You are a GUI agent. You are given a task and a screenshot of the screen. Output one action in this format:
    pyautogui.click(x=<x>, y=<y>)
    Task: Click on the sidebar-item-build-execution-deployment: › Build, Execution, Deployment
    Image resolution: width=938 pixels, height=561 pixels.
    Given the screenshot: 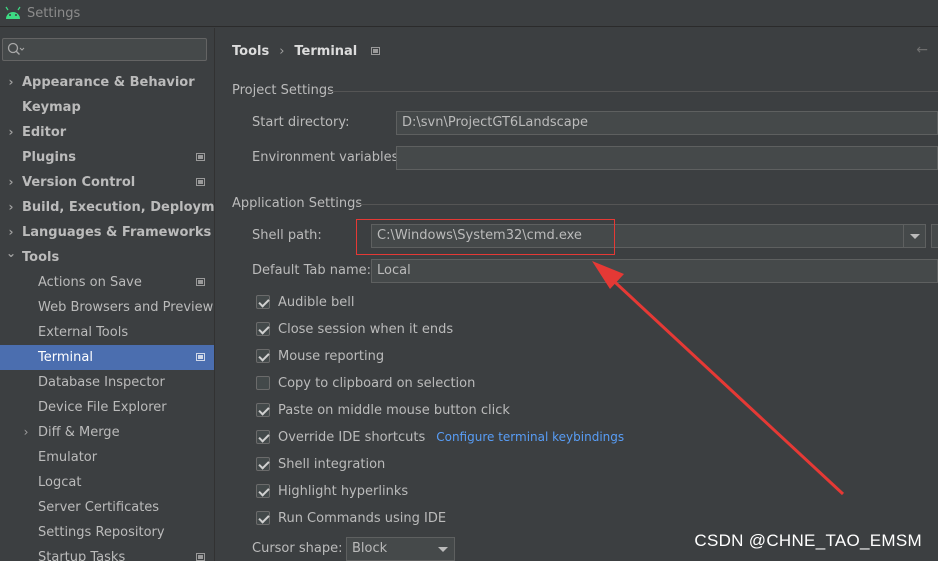 What is the action you would take?
    pyautogui.click(x=107, y=207)
    